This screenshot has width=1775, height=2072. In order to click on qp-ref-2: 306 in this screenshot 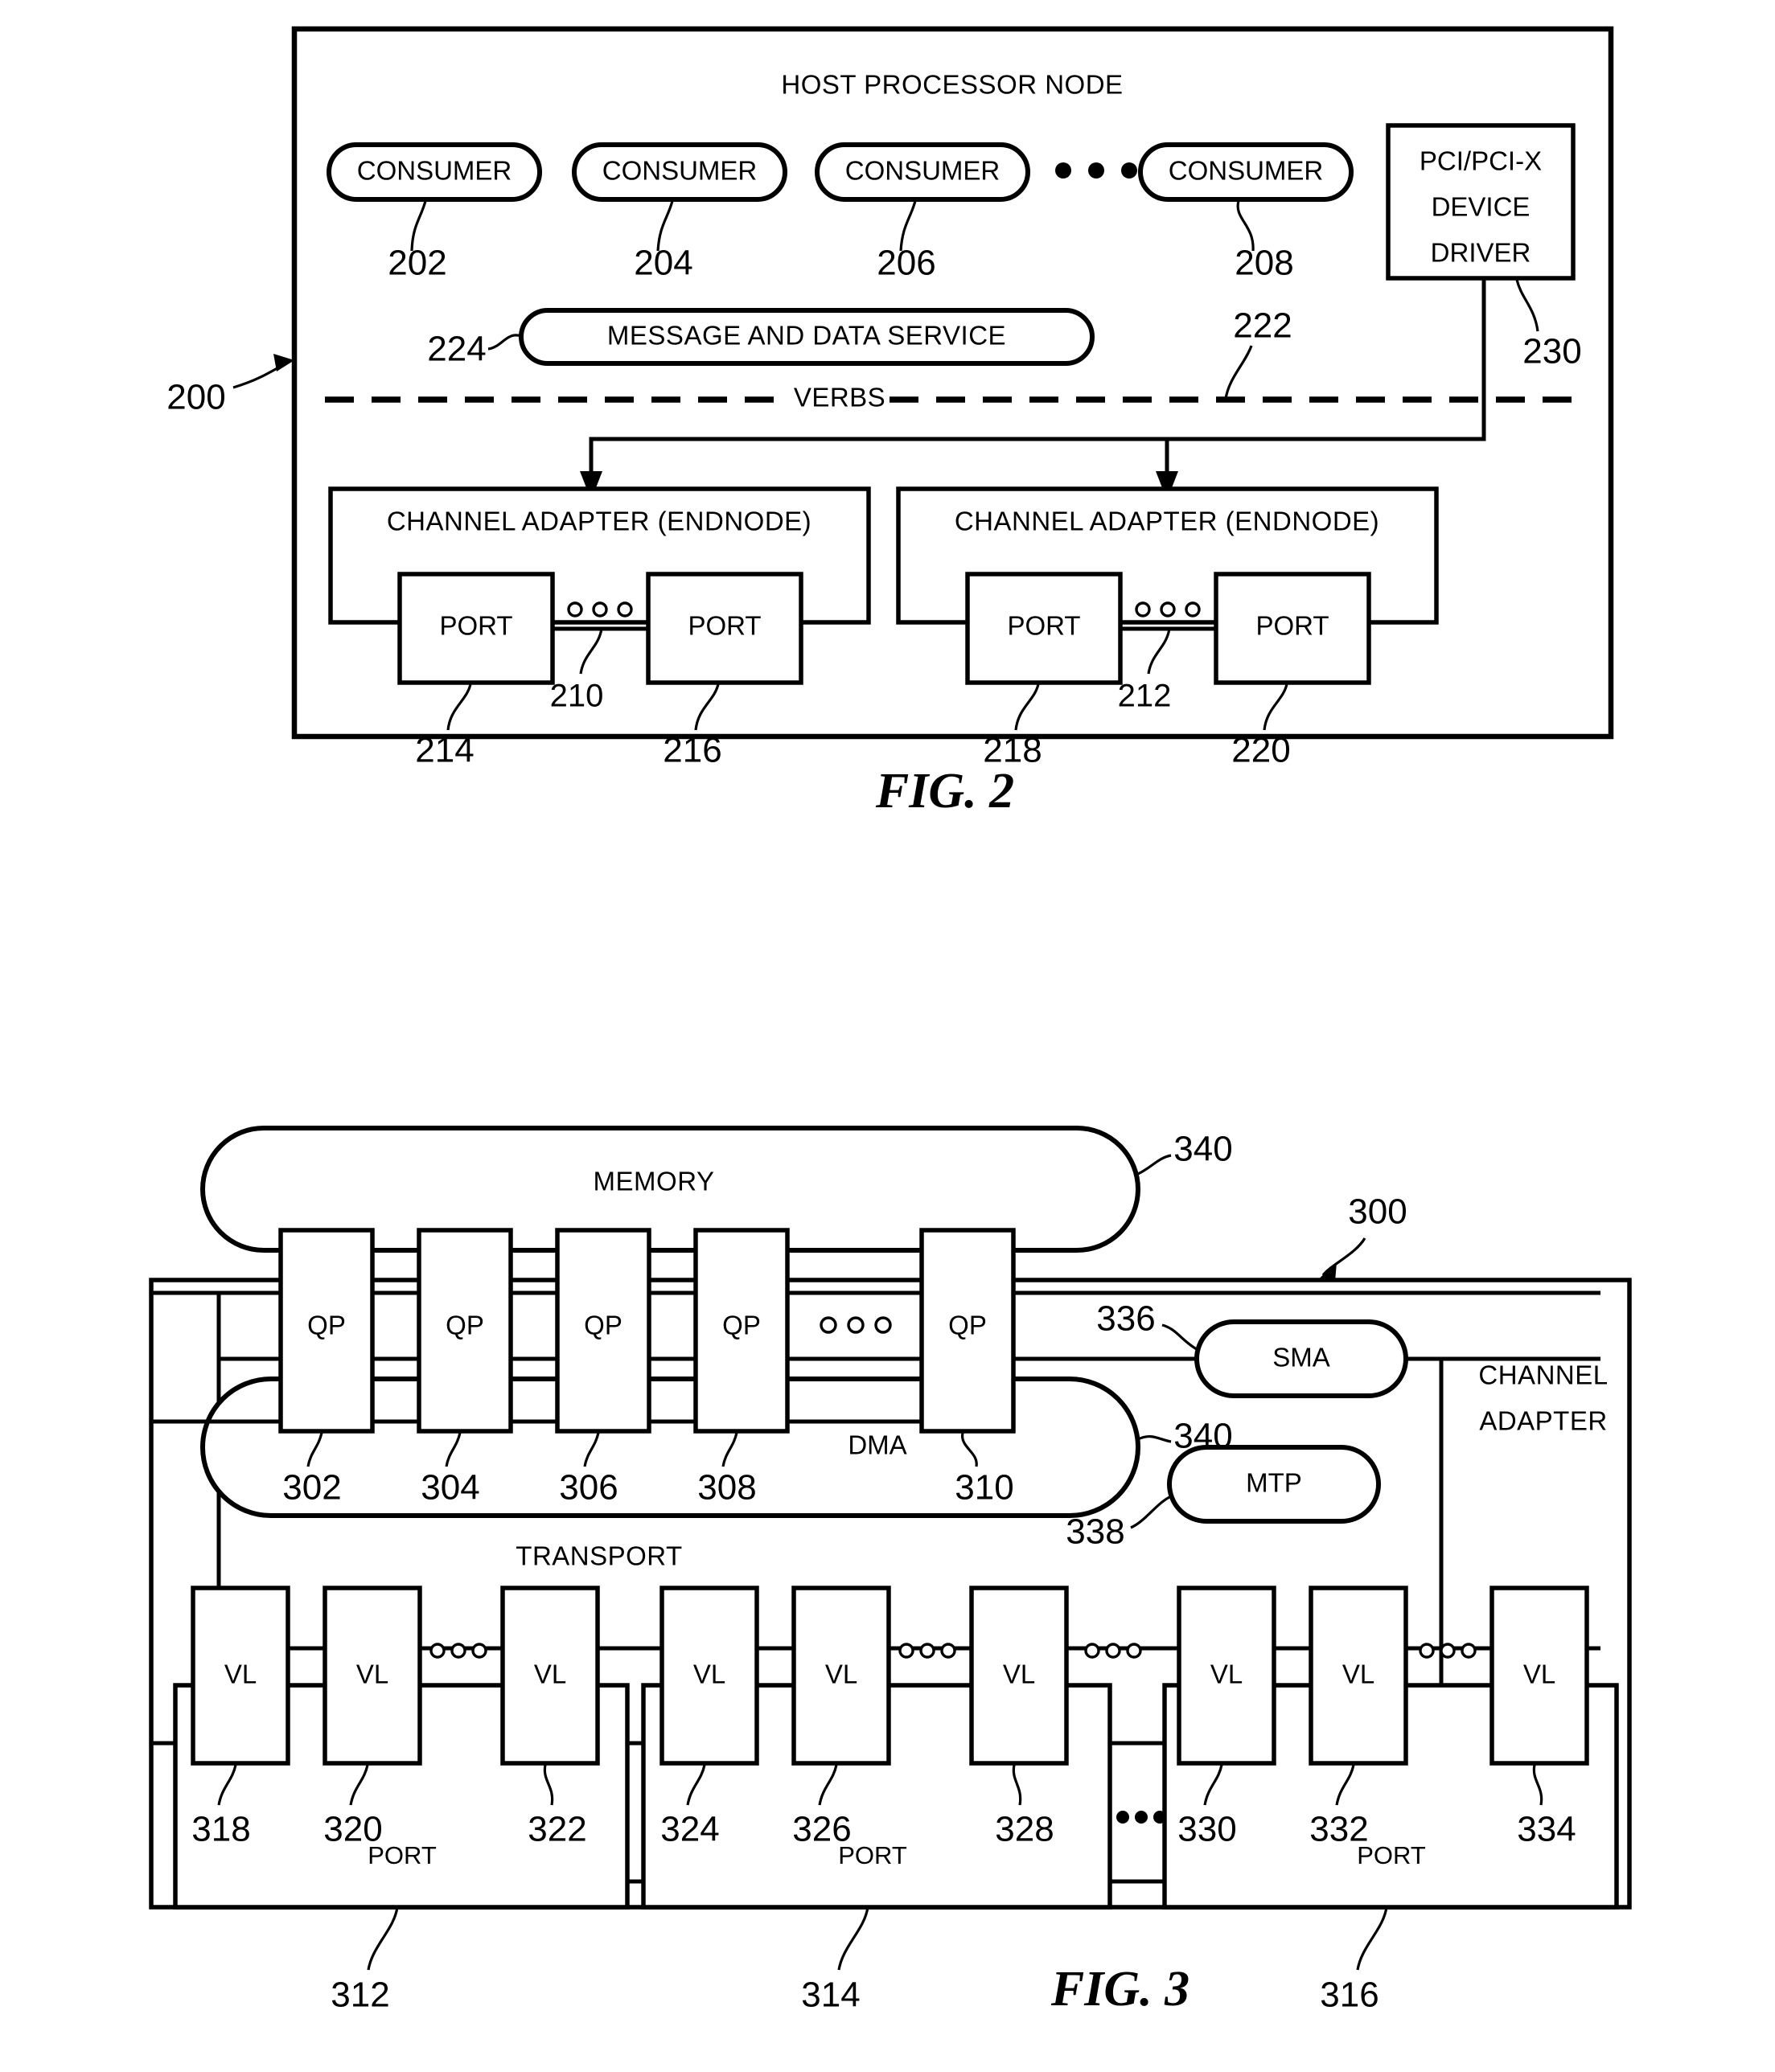, I will do `click(588, 1488)`.